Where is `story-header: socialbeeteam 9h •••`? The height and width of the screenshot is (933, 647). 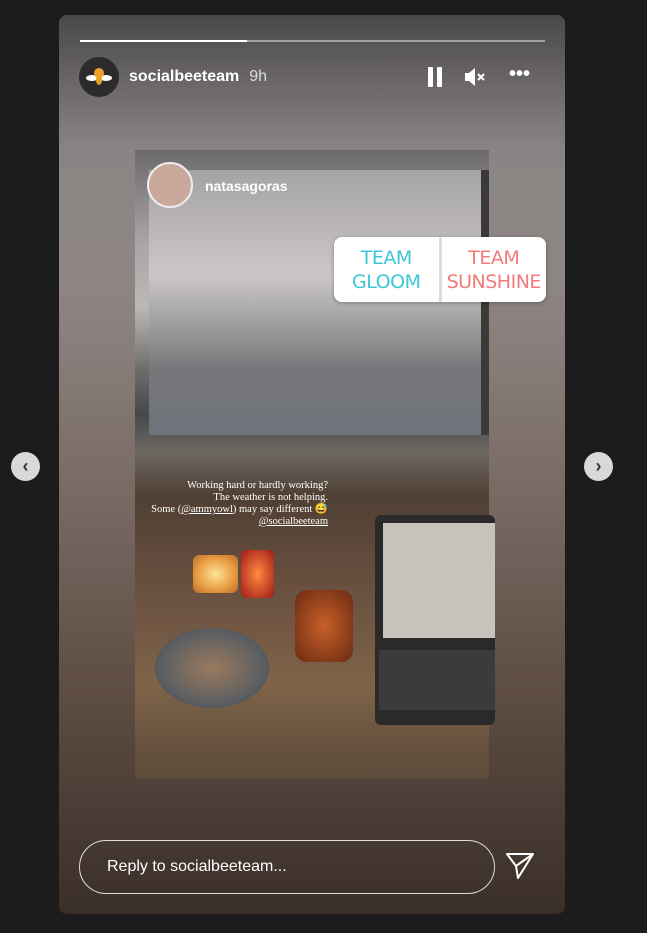 story-header: socialbeeteam 9h ••• is located at coordinates (312, 77).